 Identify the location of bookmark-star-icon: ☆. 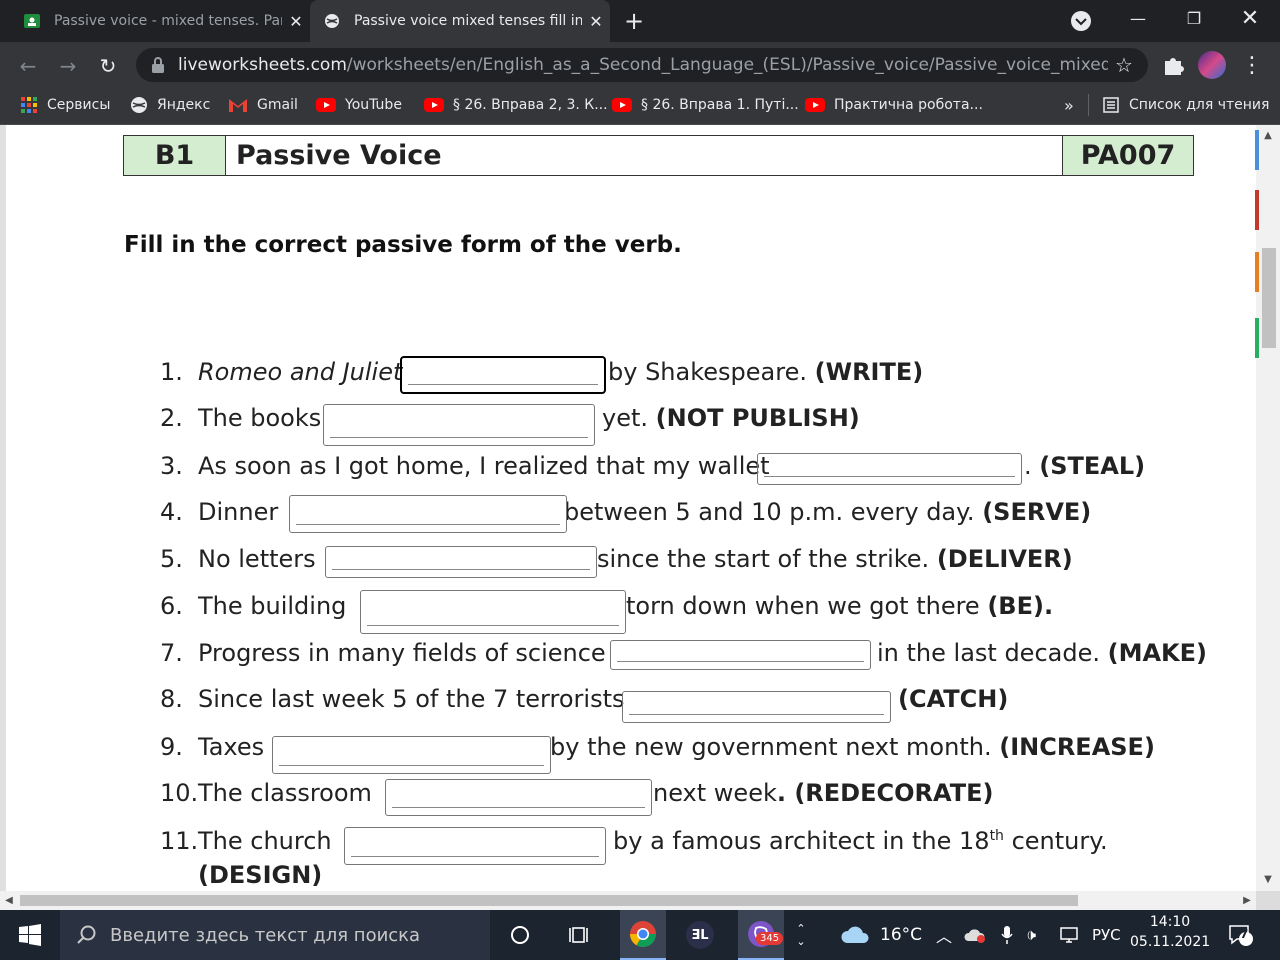
(1124, 65).